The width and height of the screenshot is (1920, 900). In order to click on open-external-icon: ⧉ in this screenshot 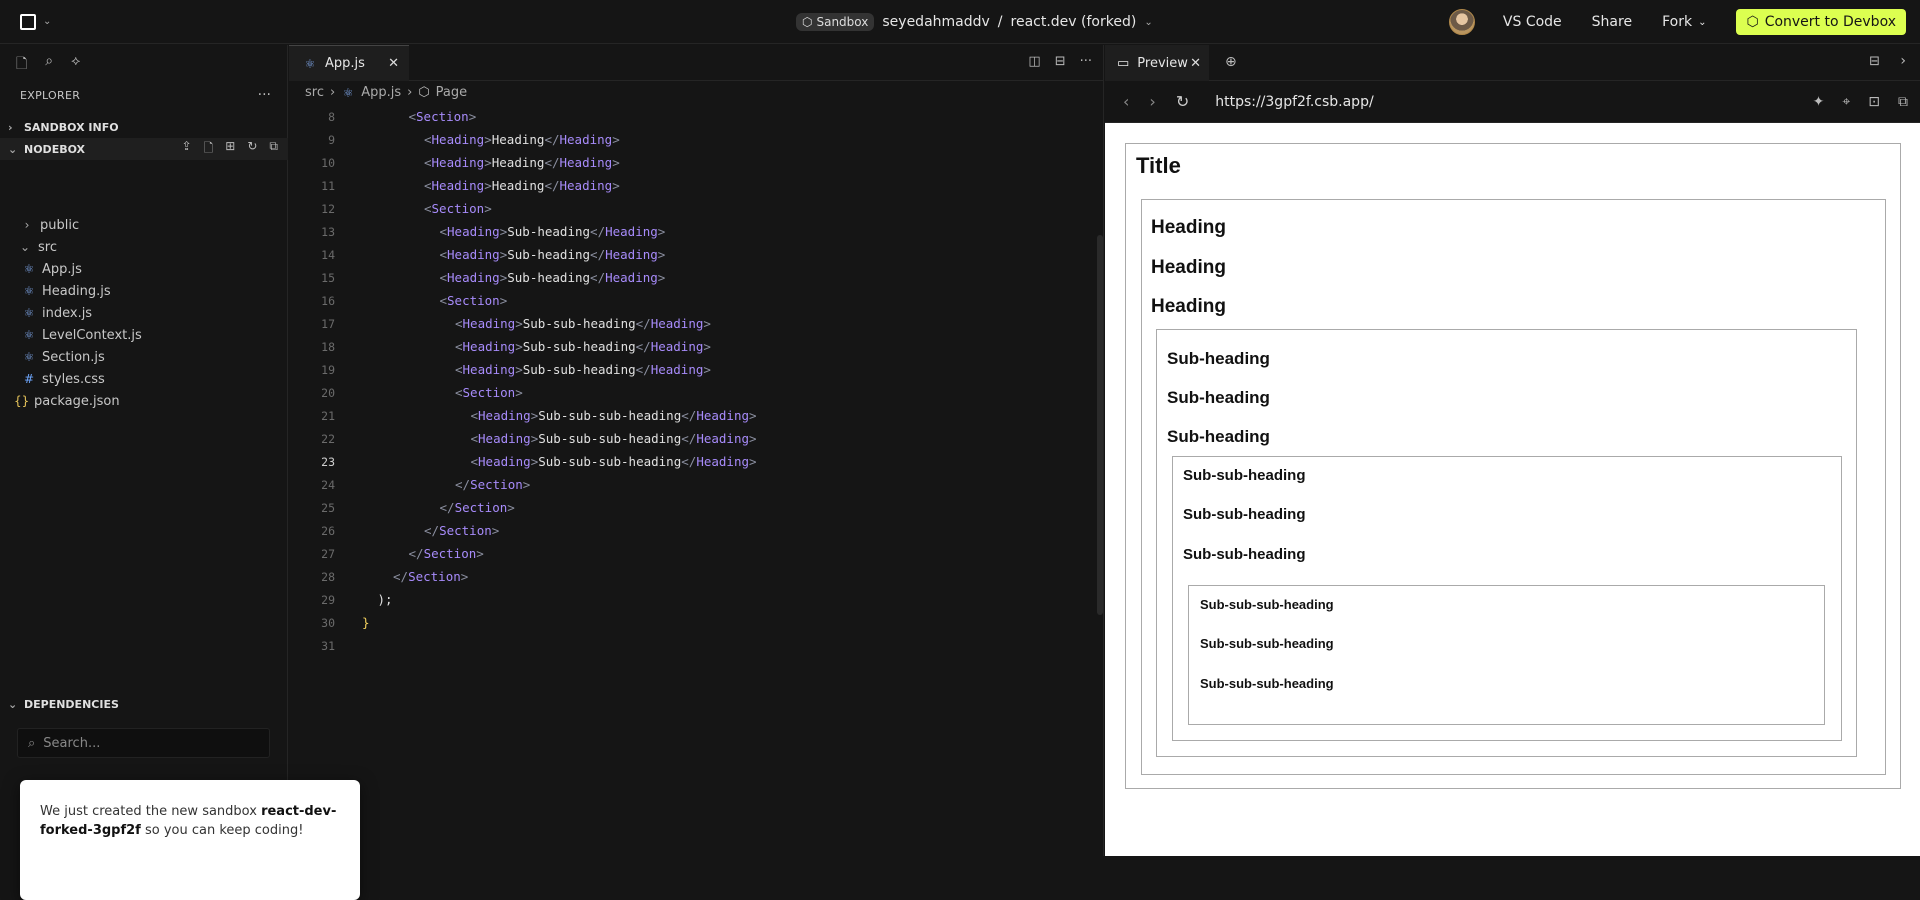, I will do `click(1903, 102)`.